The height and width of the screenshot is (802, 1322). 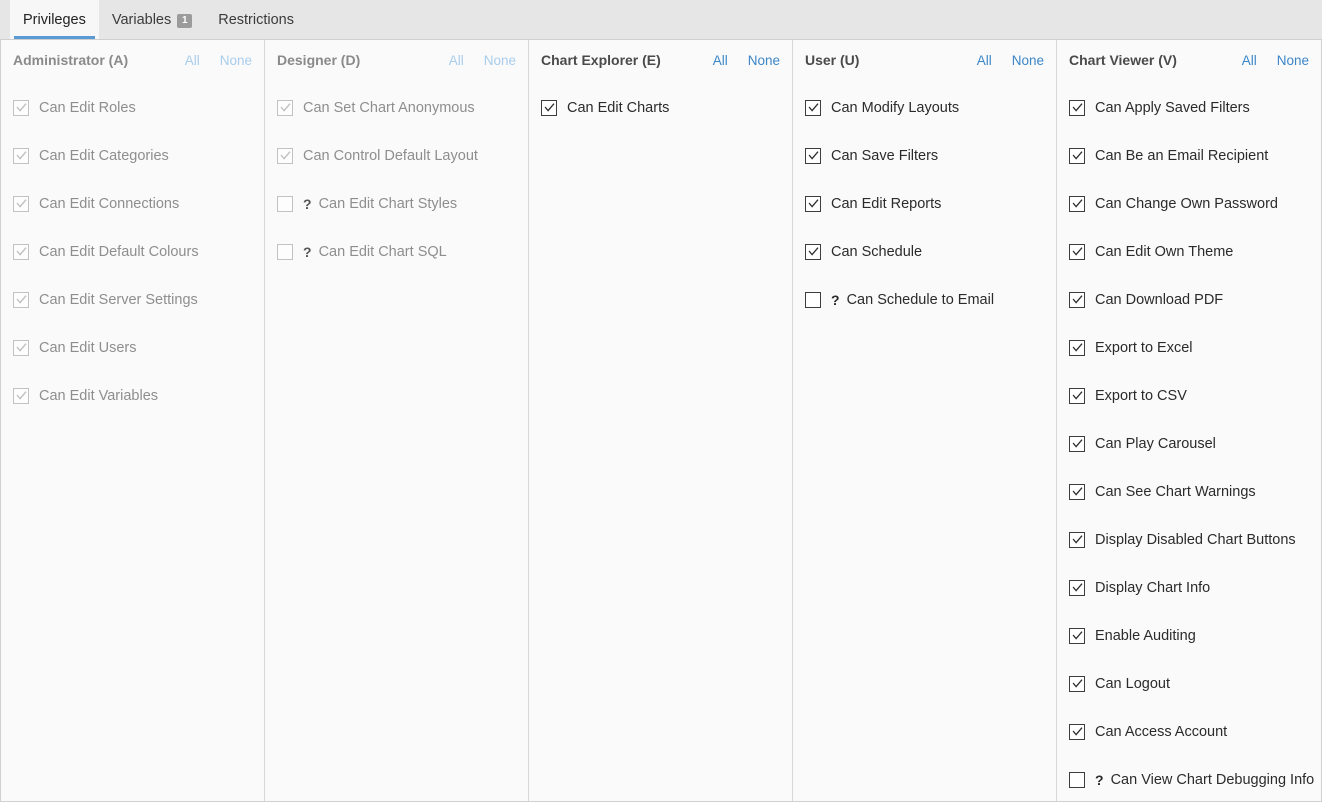 What do you see at coordinates (389, 108) in the screenshot?
I see `privilege-label: Can Set Chart Anonymous` at bounding box center [389, 108].